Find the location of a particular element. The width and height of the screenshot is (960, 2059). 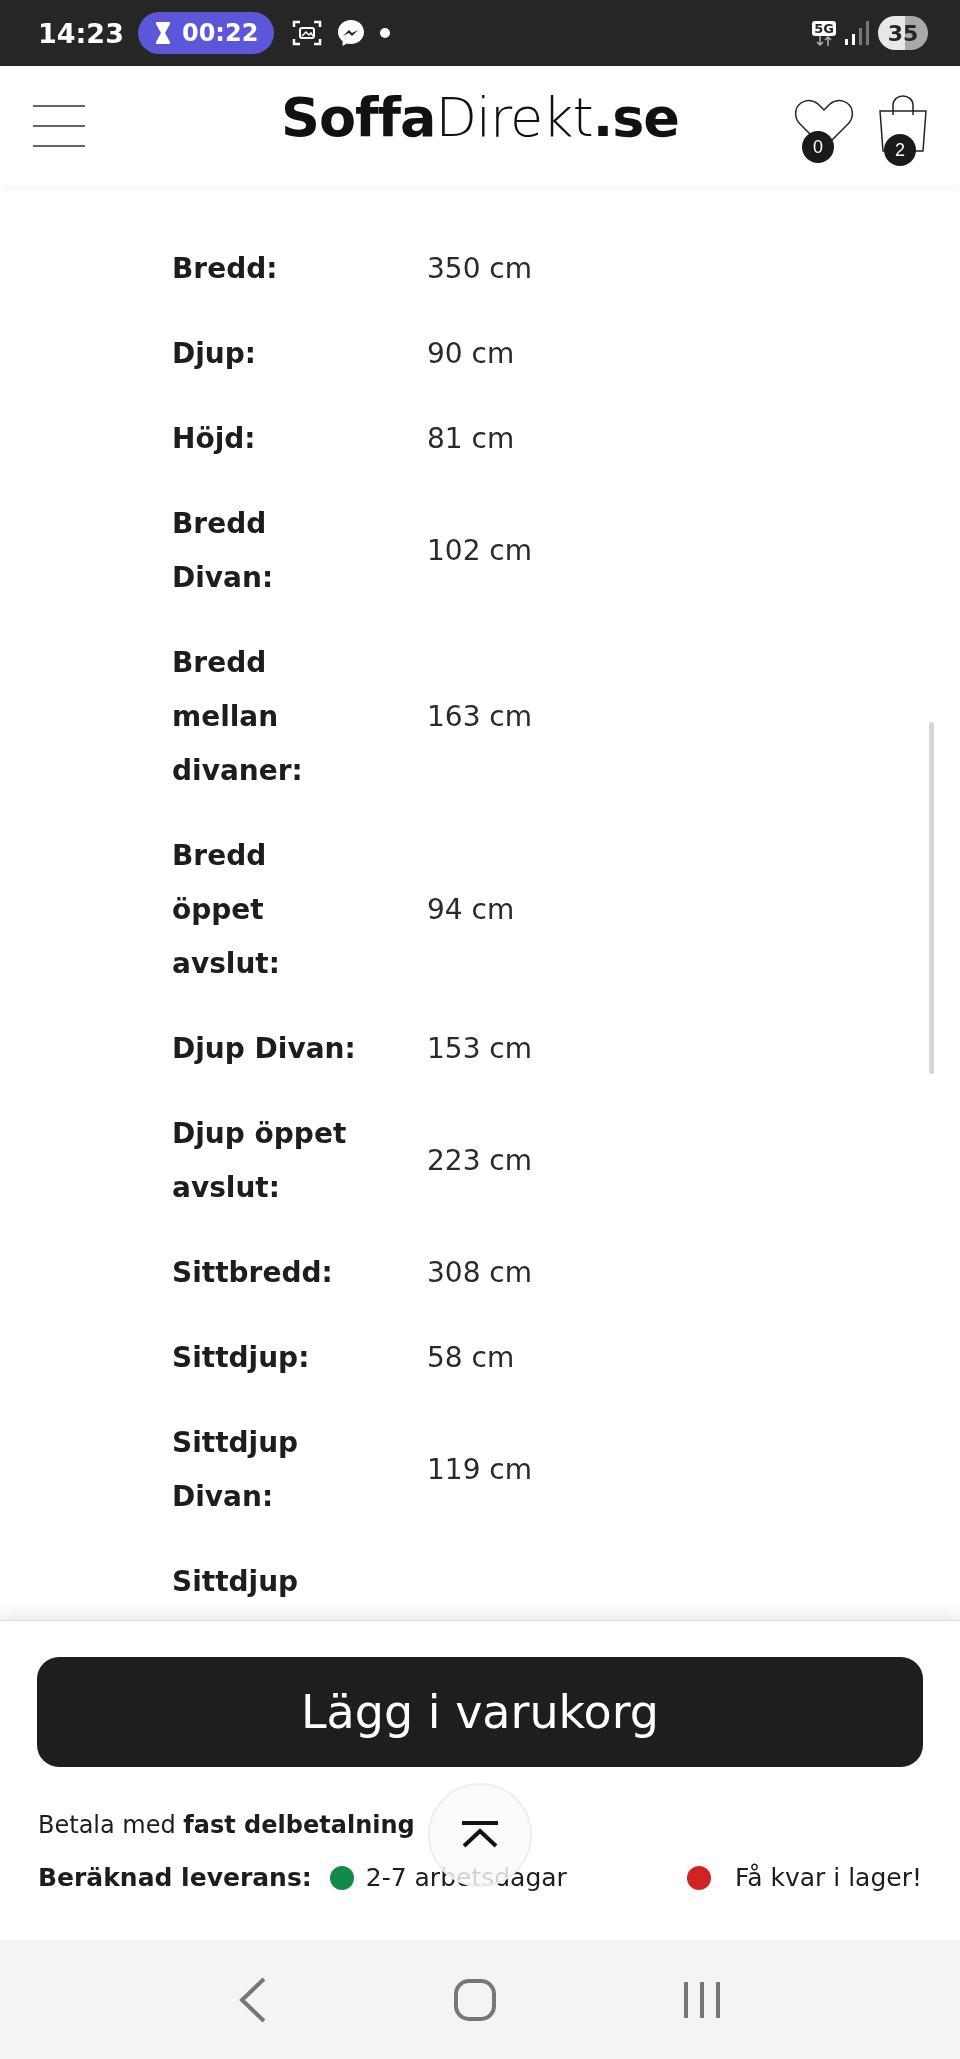

battery-indicator: 35 is located at coordinates (903, 33).